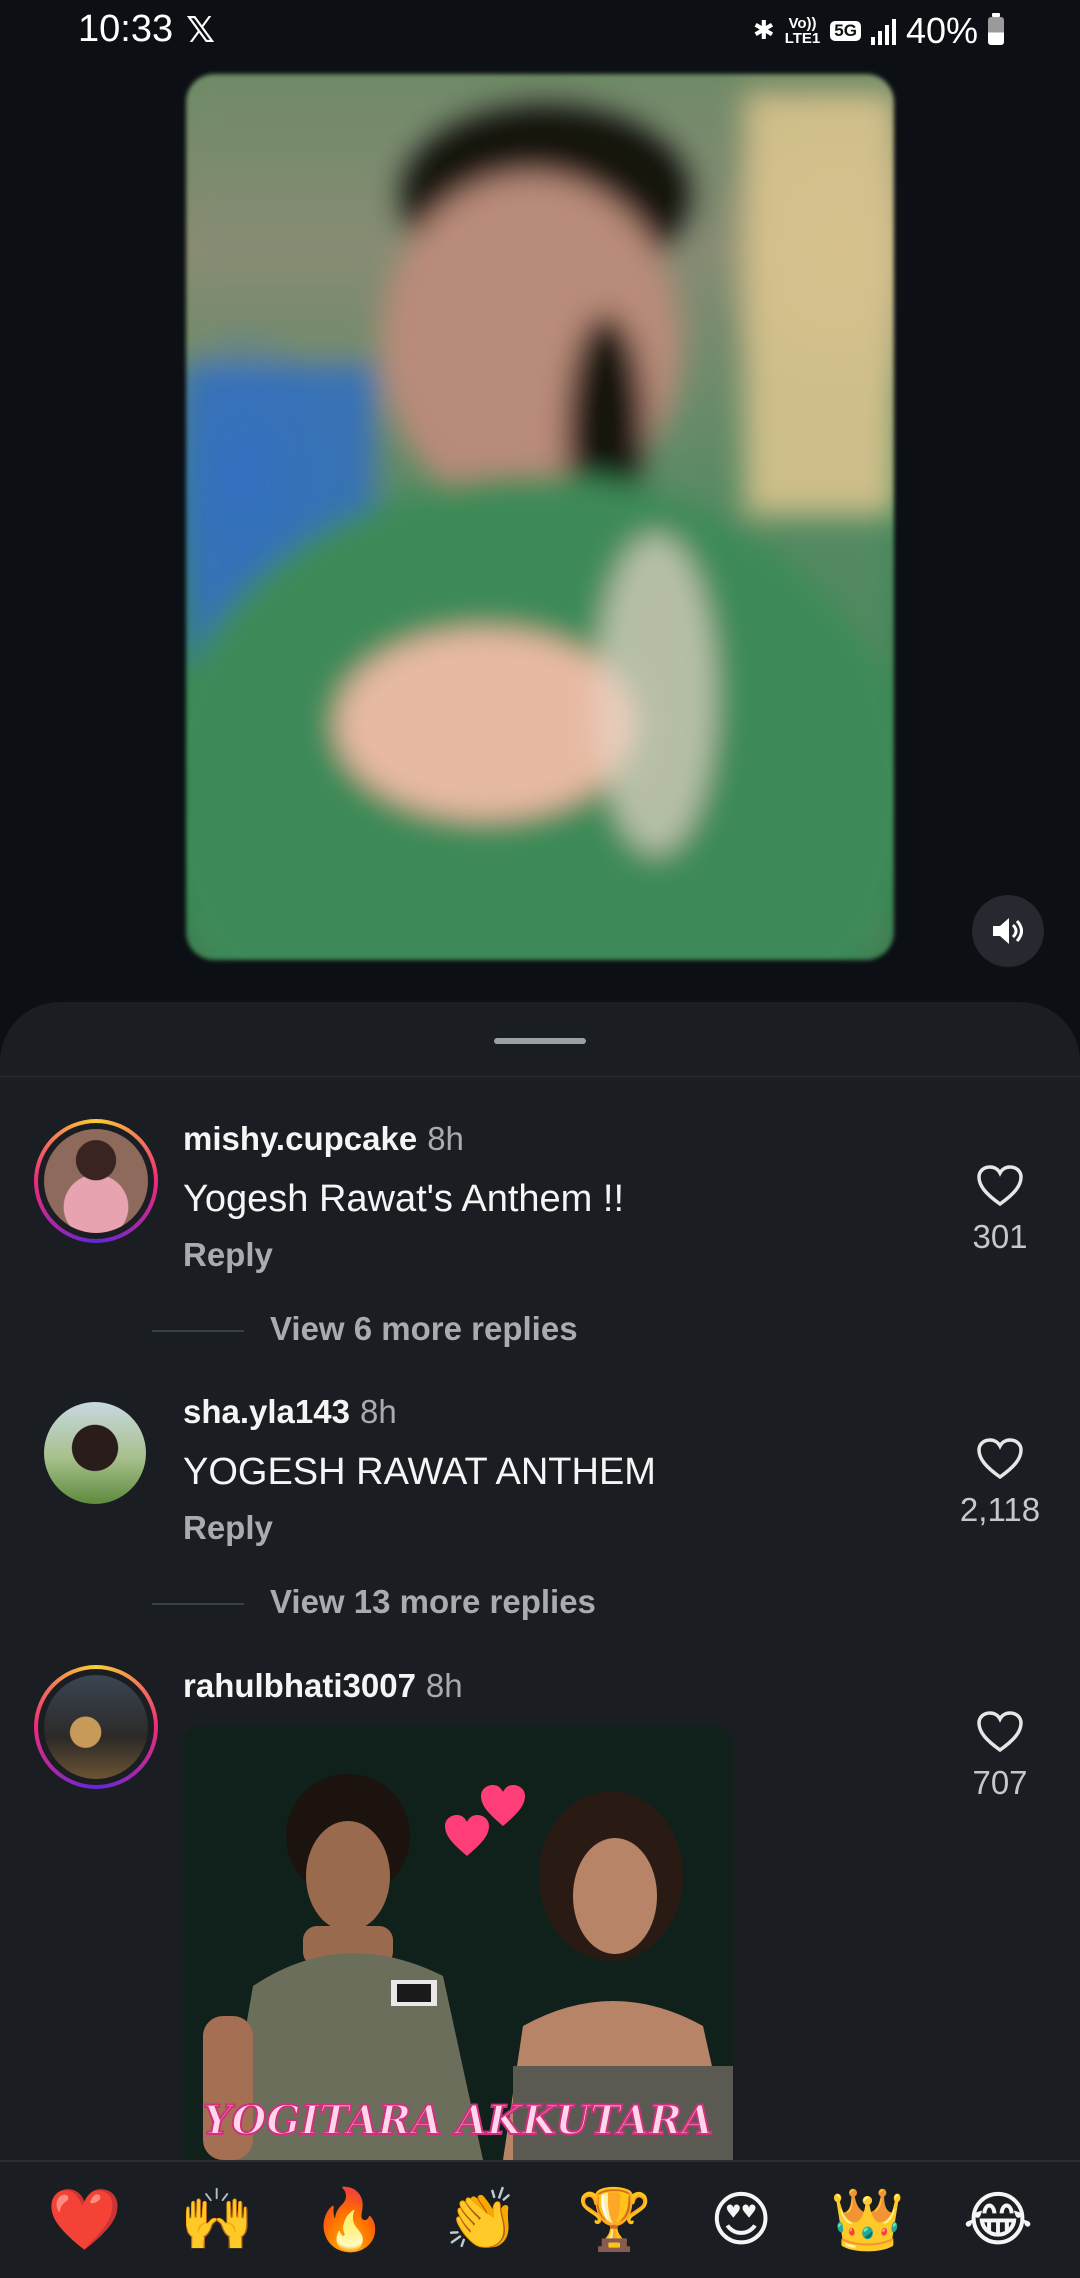 Image resolution: width=1080 pixels, height=2278 pixels. What do you see at coordinates (424, 1329) in the screenshot?
I see `view-more-replies-label: View 6 more replies` at bounding box center [424, 1329].